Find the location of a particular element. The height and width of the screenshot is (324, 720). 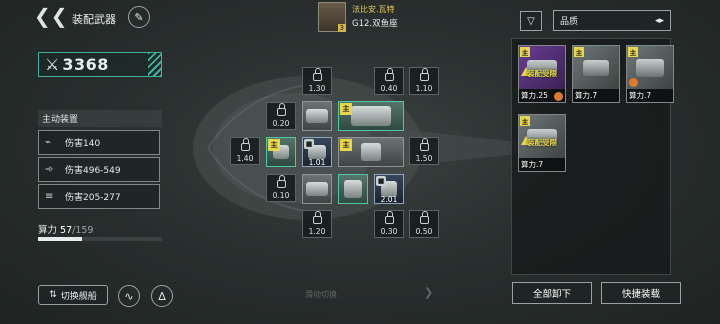

locked-slot: 0.50 is located at coordinates (424, 224).